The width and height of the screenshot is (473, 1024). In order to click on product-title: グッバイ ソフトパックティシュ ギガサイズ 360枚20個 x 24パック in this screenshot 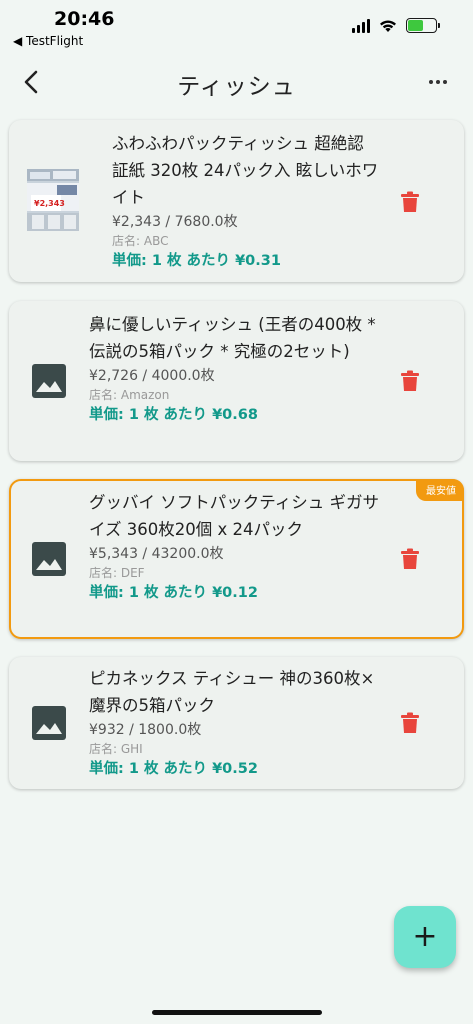, I will do `click(234, 516)`.